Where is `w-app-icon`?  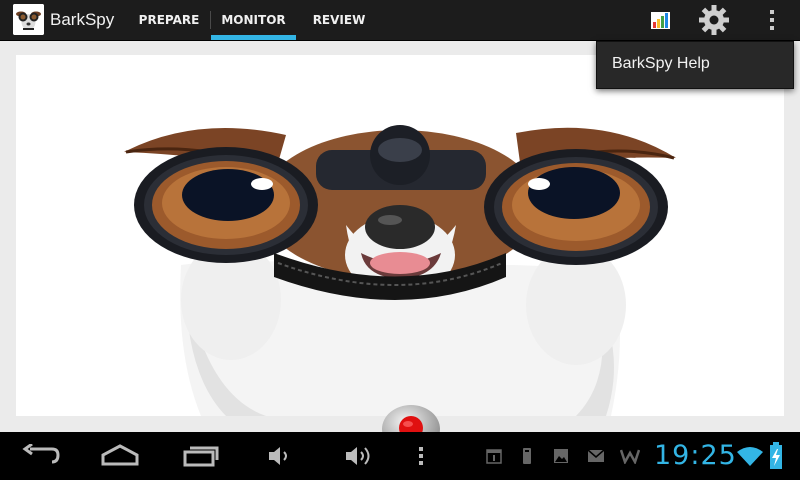 w-app-icon is located at coordinates (630, 456).